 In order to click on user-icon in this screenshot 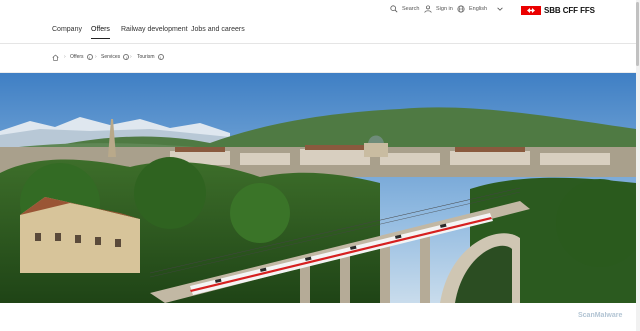, I will do `click(428, 9)`.